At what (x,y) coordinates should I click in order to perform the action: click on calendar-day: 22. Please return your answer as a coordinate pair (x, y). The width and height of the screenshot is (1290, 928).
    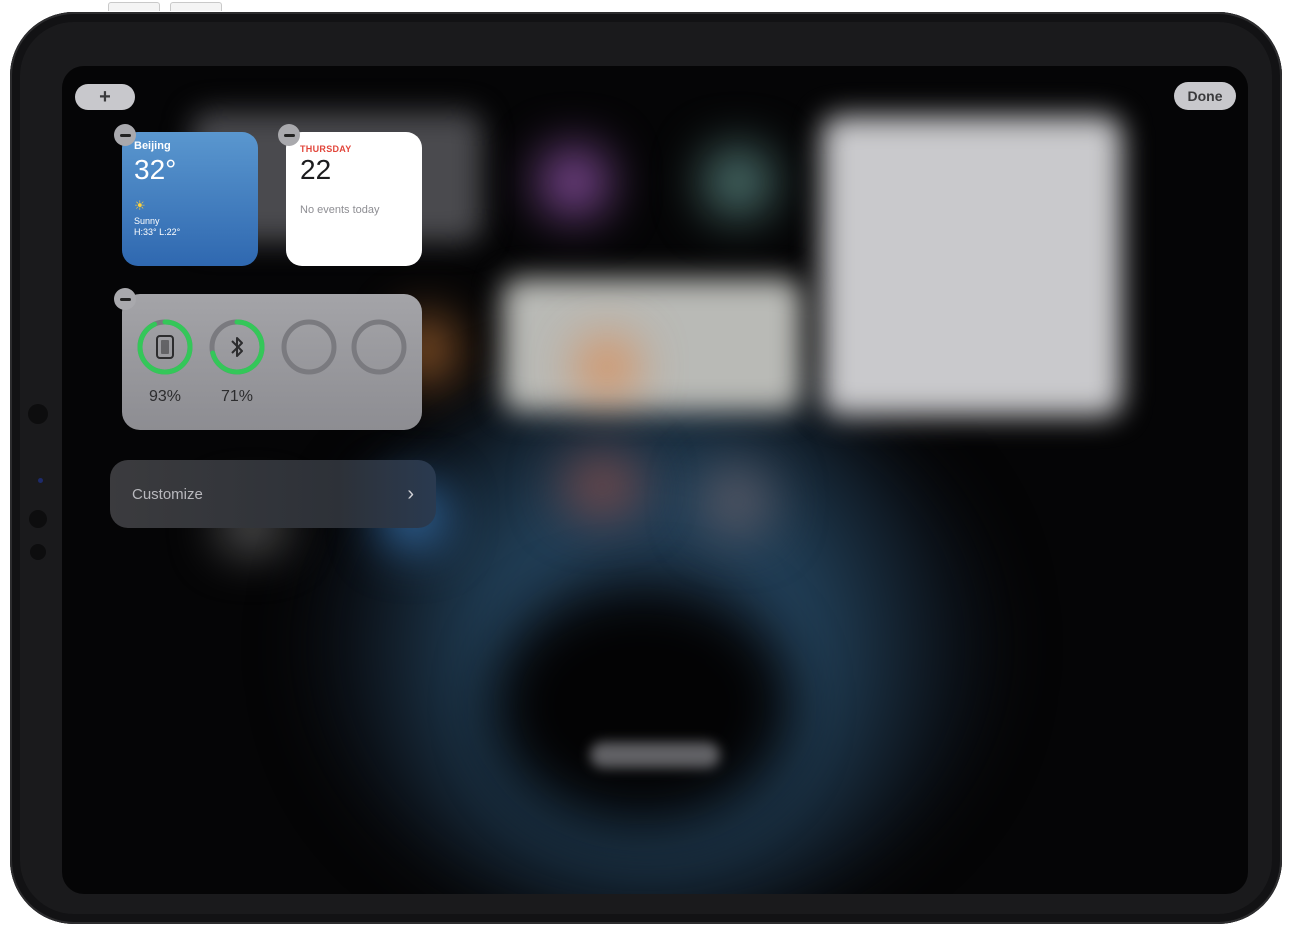
    Looking at the image, I should click on (316, 169).